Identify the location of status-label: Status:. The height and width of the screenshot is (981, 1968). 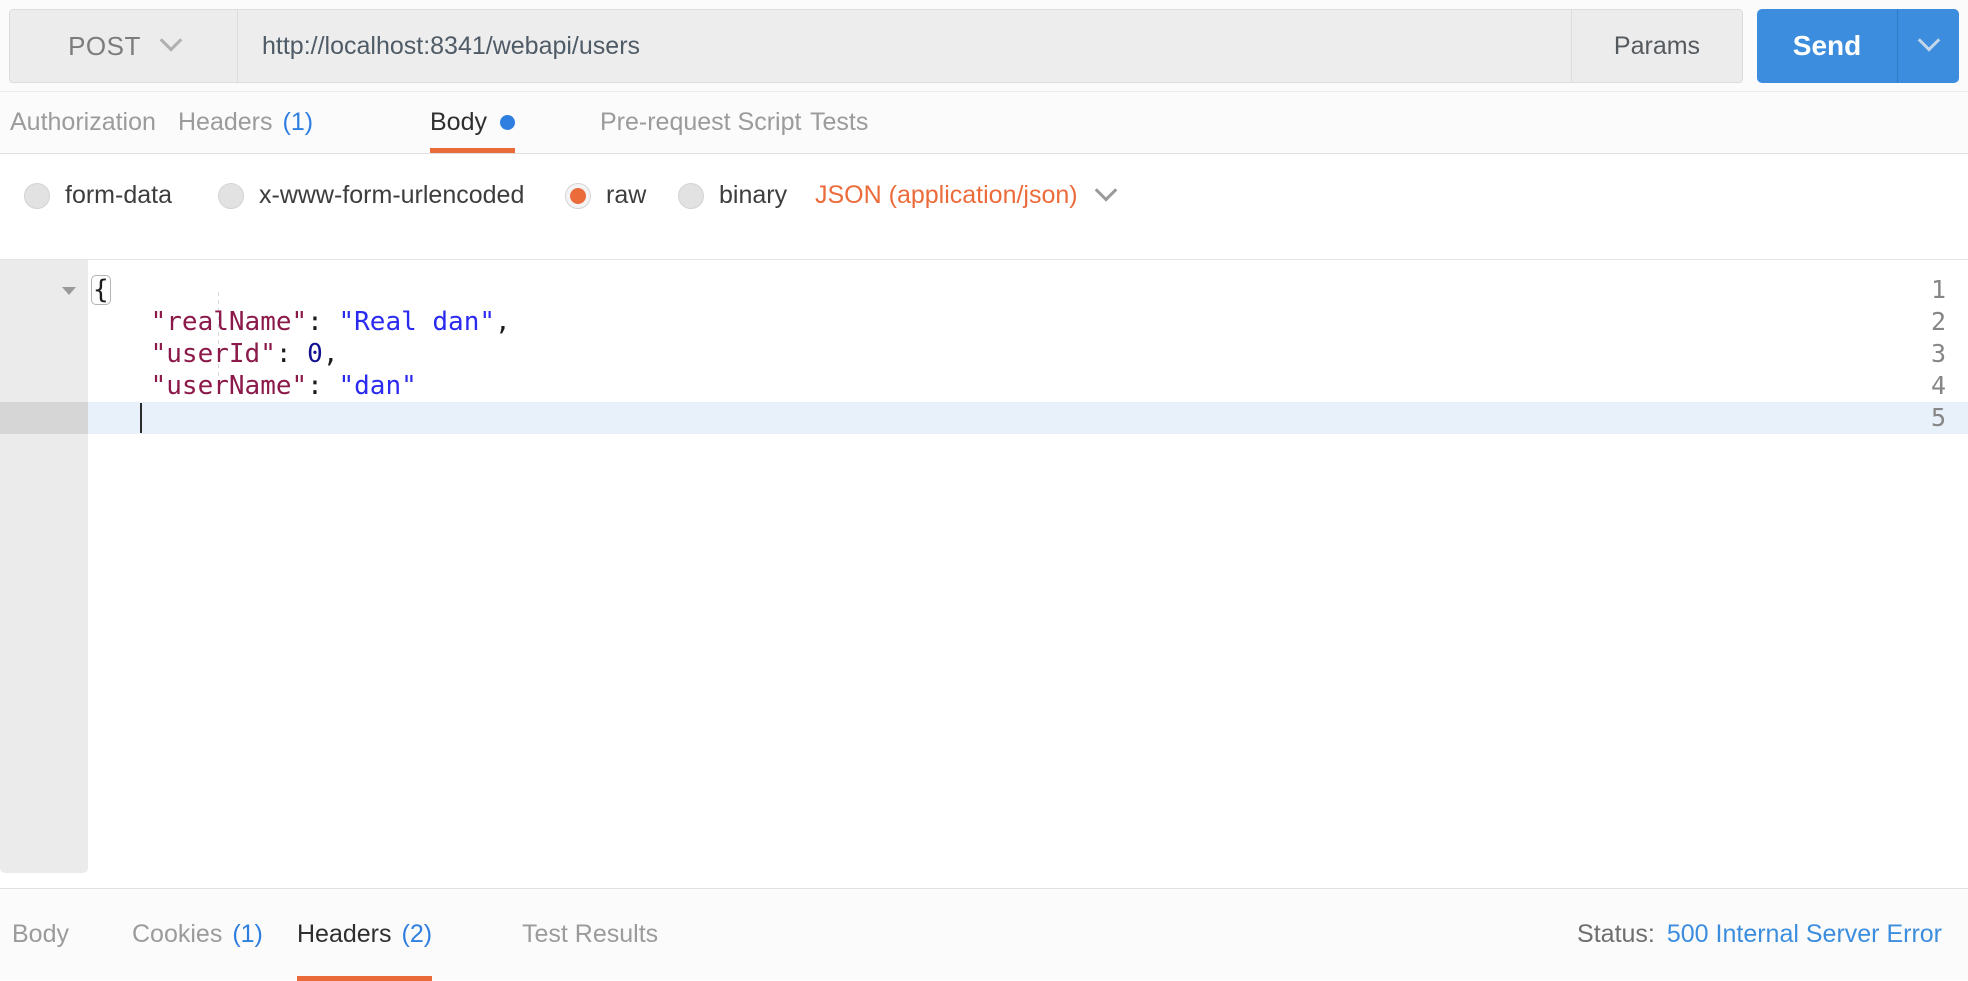
(1616, 934).